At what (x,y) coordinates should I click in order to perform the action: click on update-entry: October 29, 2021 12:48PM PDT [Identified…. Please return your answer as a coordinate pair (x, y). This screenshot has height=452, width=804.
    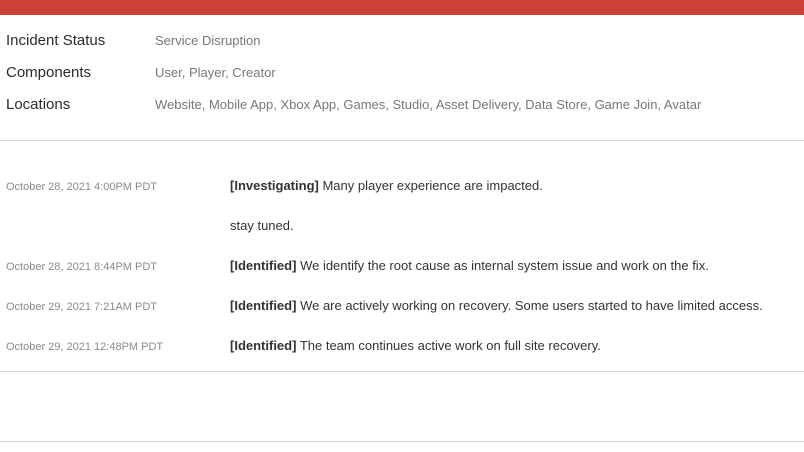
    Looking at the image, I should click on (402, 348).